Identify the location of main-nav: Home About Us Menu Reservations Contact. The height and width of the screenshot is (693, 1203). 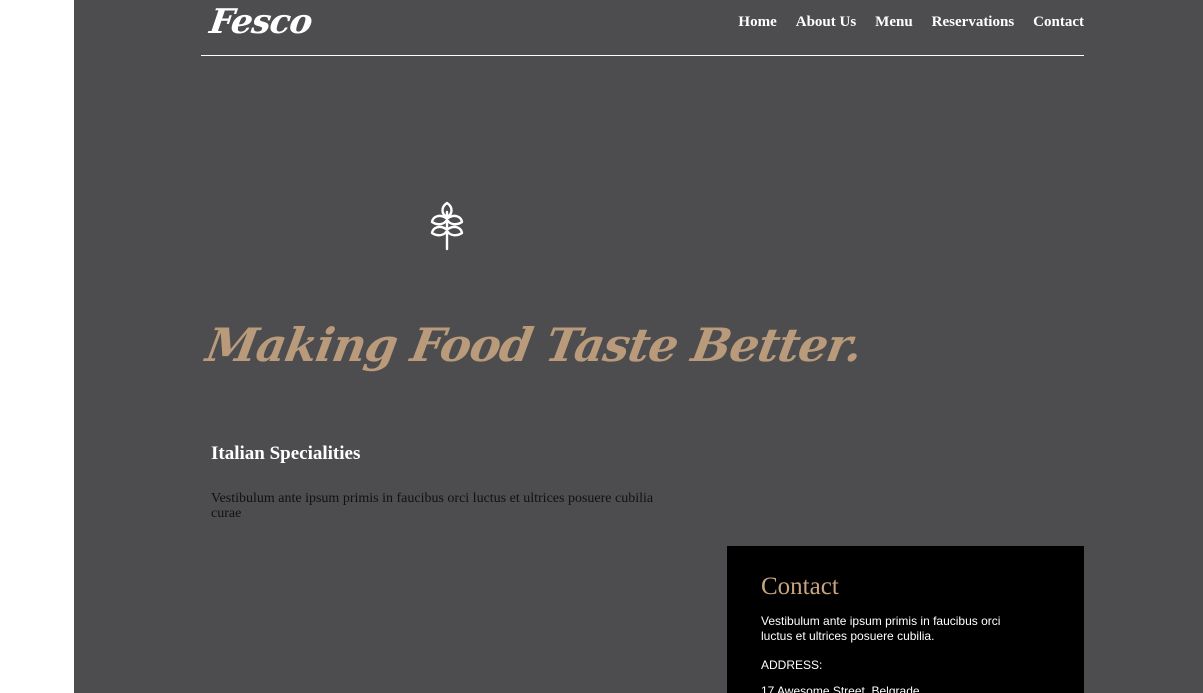
(911, 22).